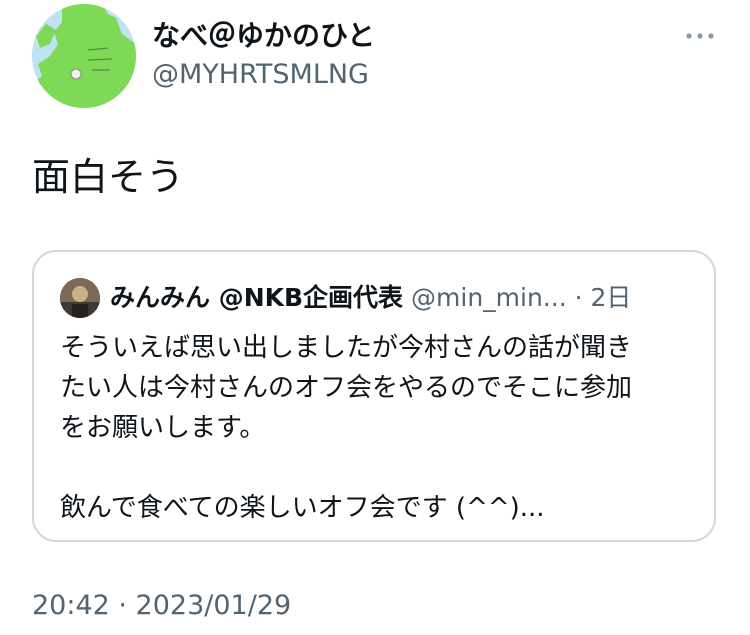 Image resolution: width=750 pixels, height=635 pixels. I want to click on author-display-name: なべ＠ゆかのひと, so click(263, 36).